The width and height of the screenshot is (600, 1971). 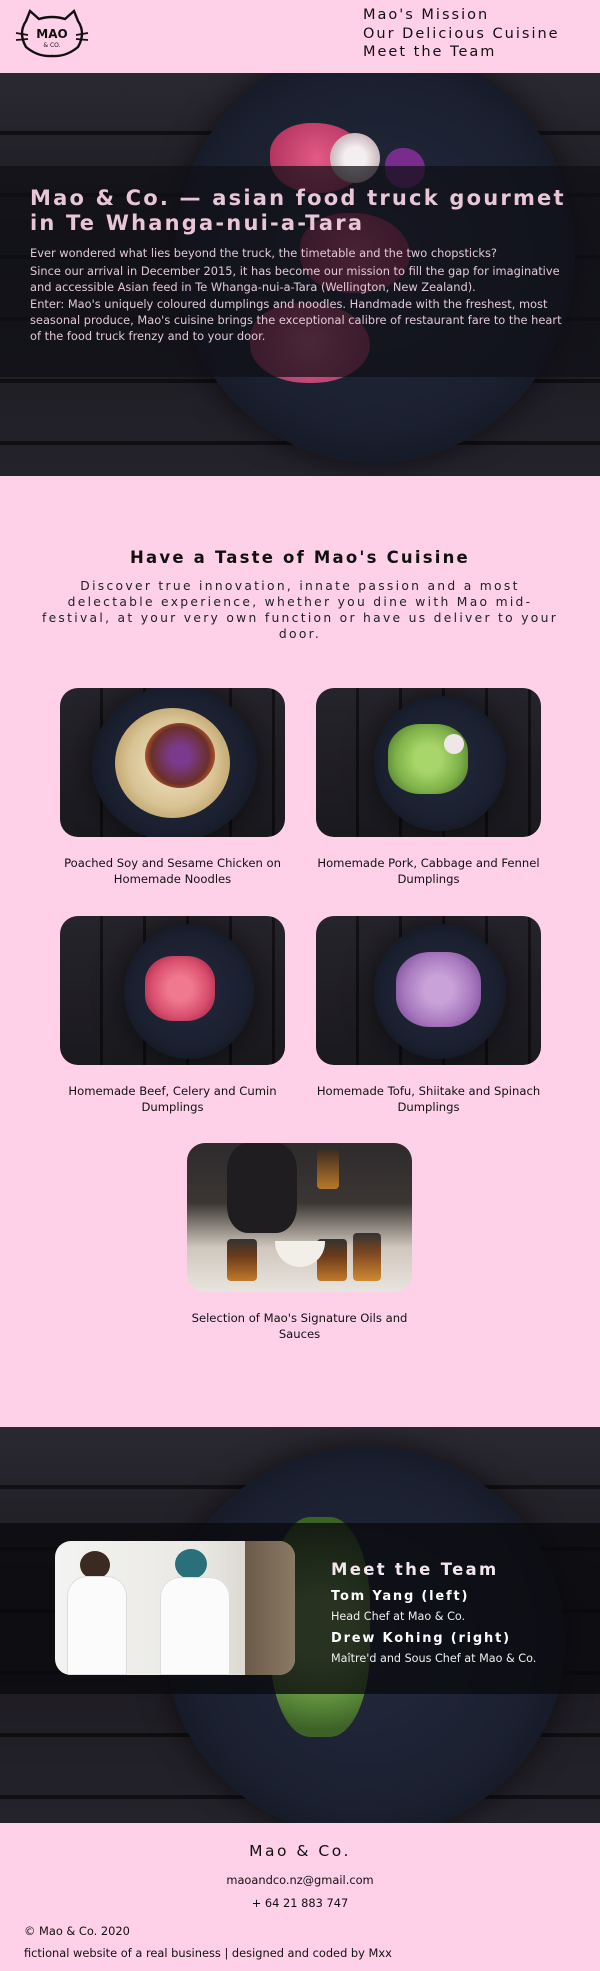 I want to click on chef-head-left, so click(x=95, y=1565).